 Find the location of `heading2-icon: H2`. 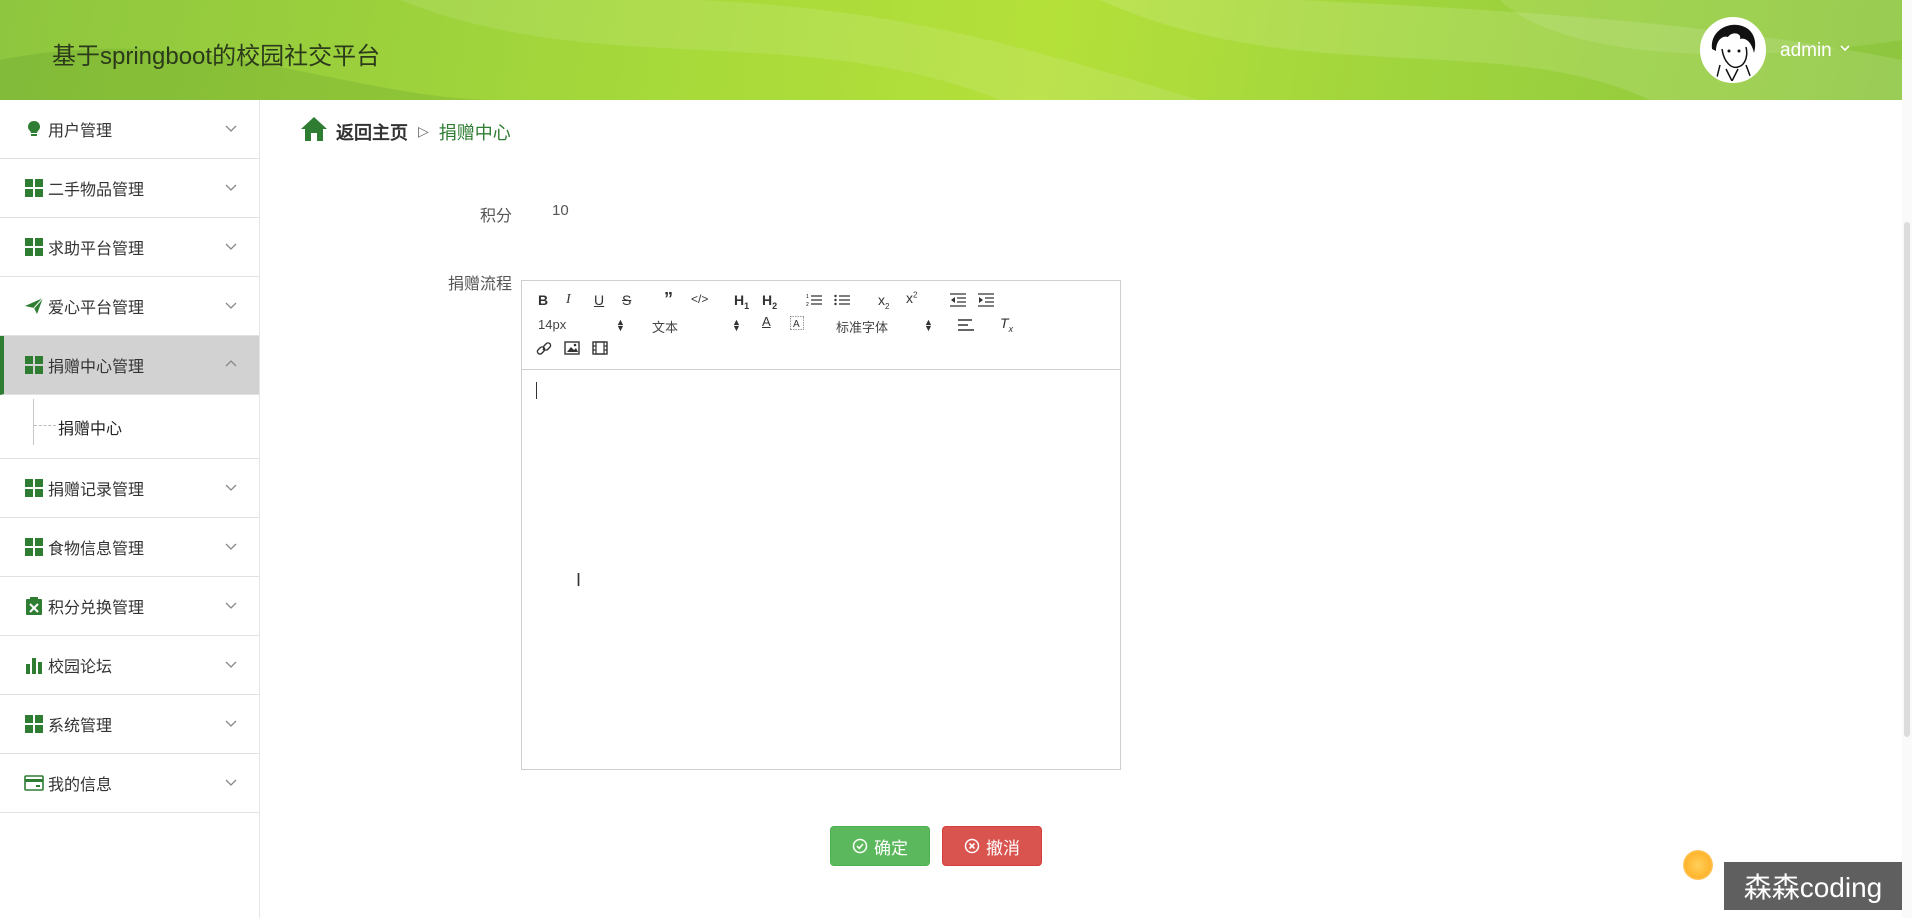

heading2-icon: H2 is located at coordinates (769, 301).